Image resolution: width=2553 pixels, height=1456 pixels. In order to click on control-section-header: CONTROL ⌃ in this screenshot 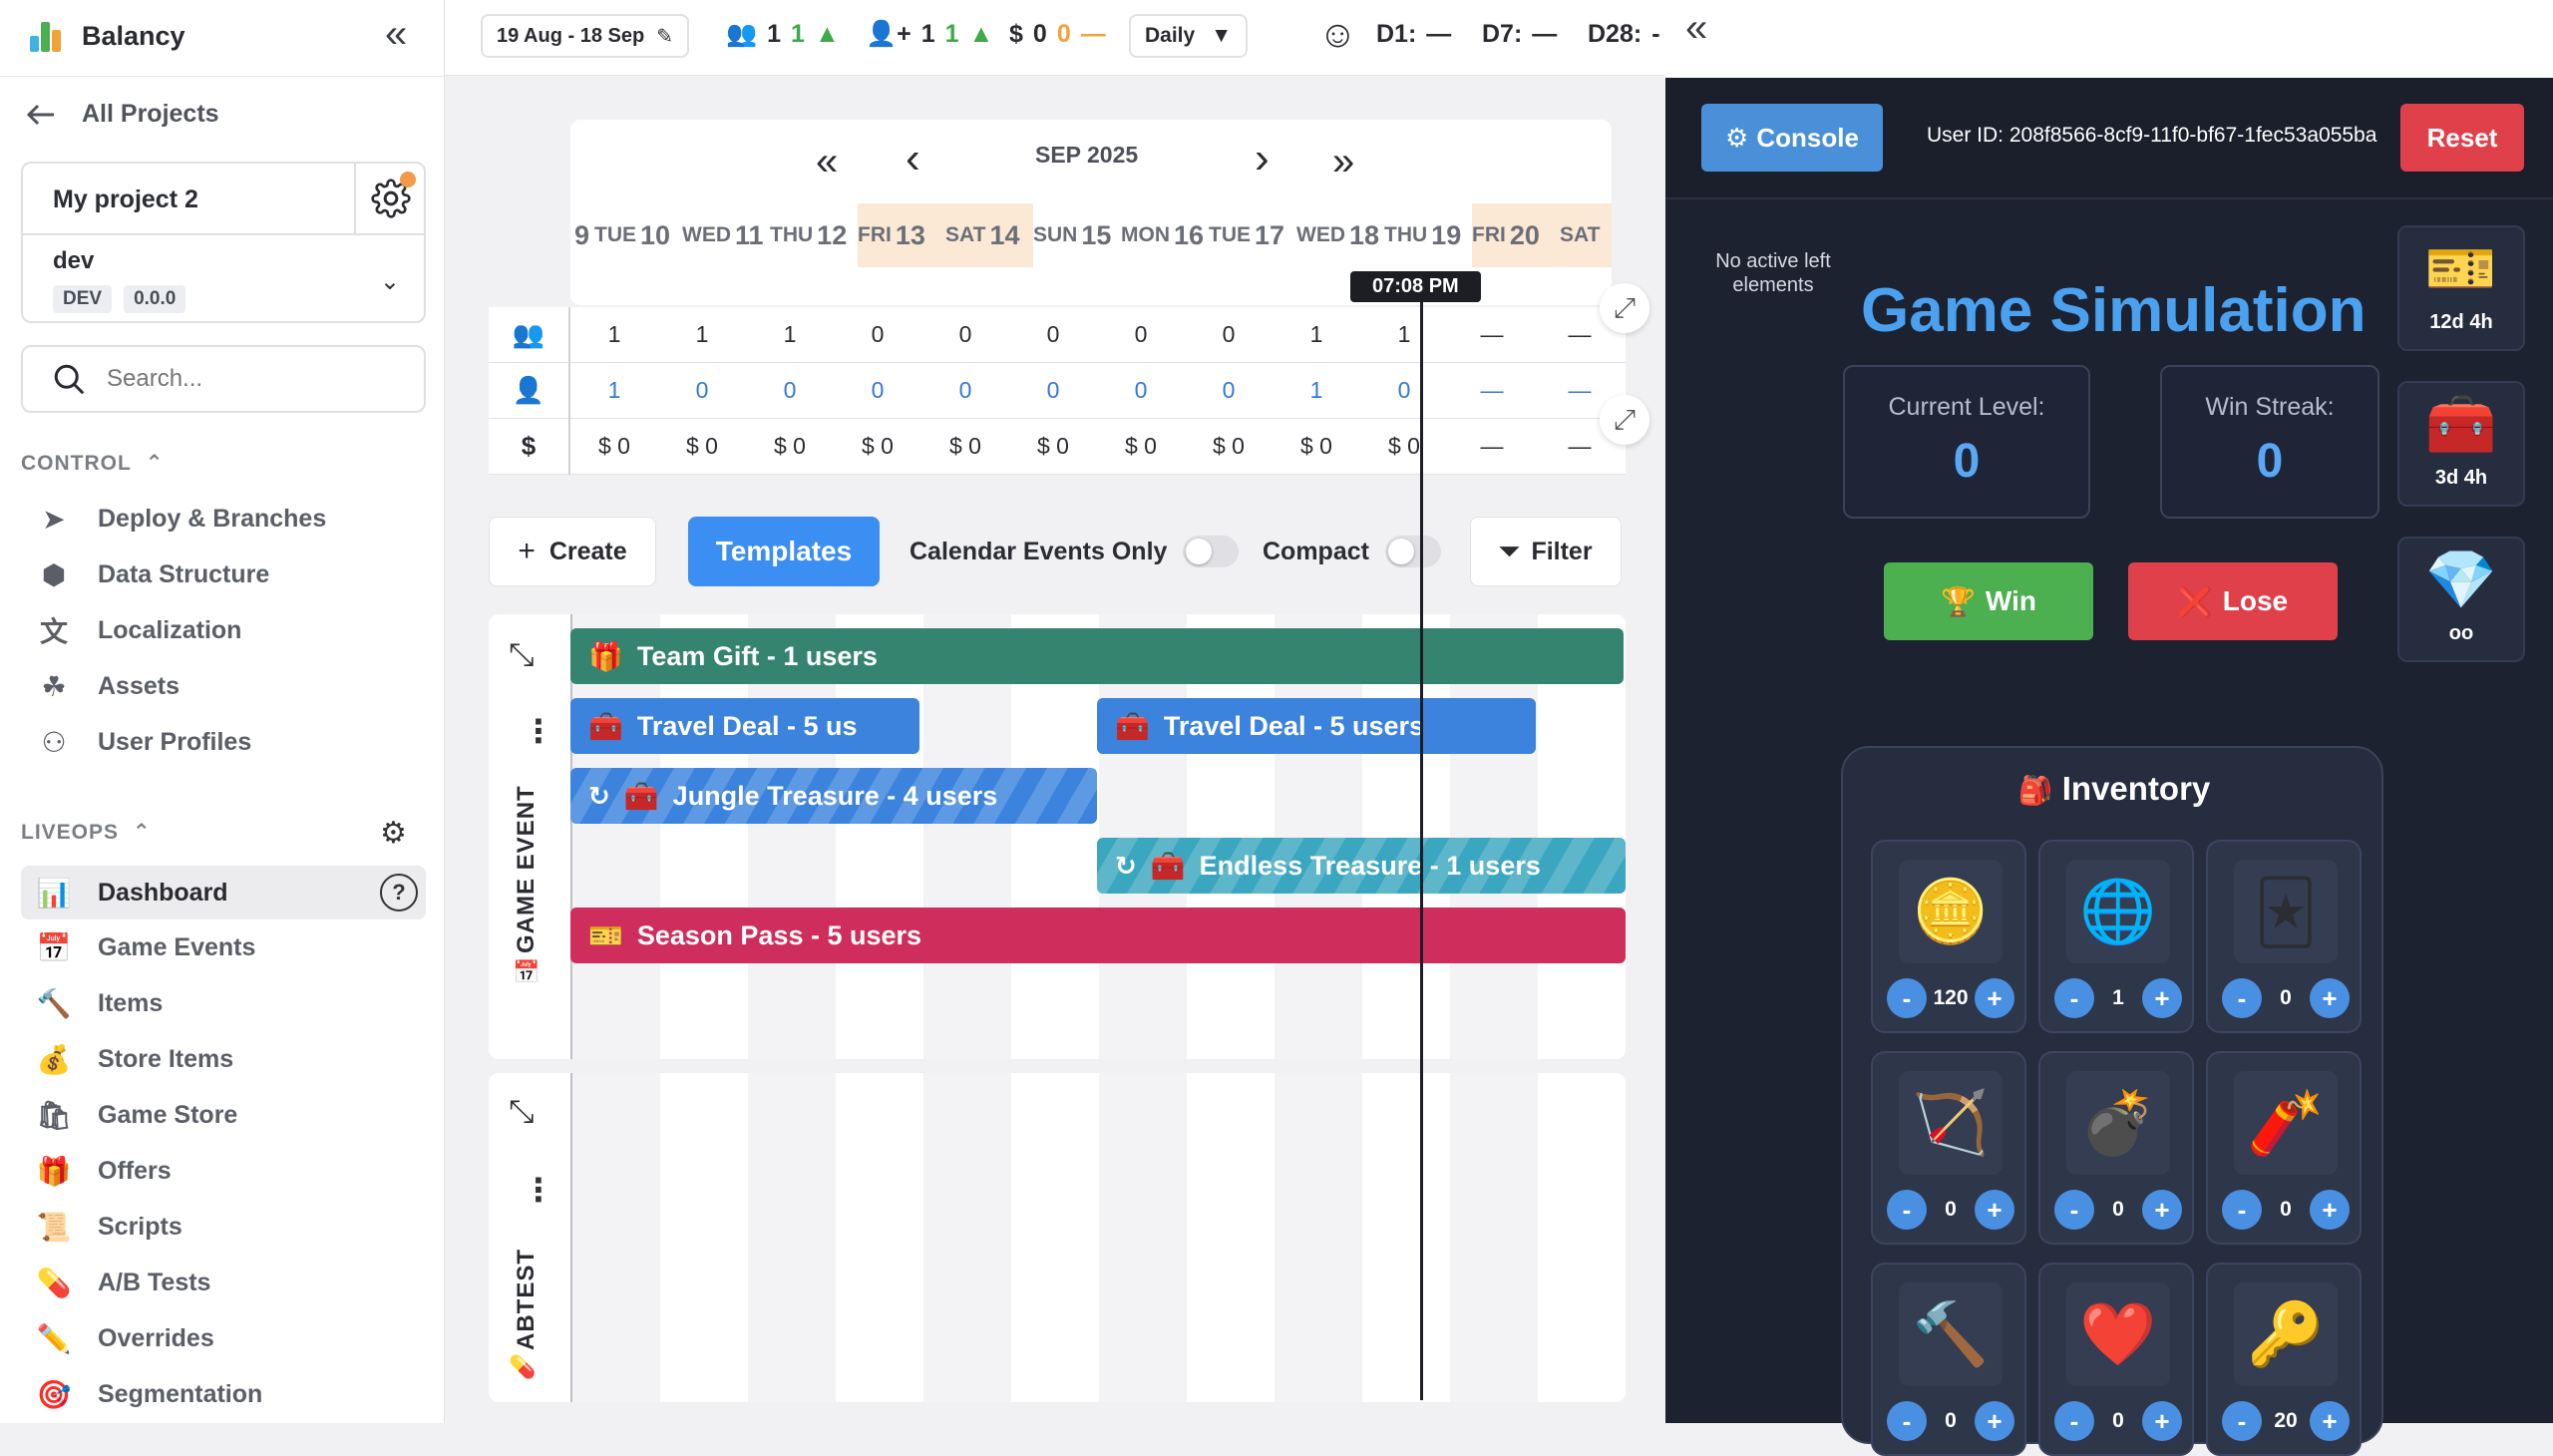, I will do `click(93, 463)`.